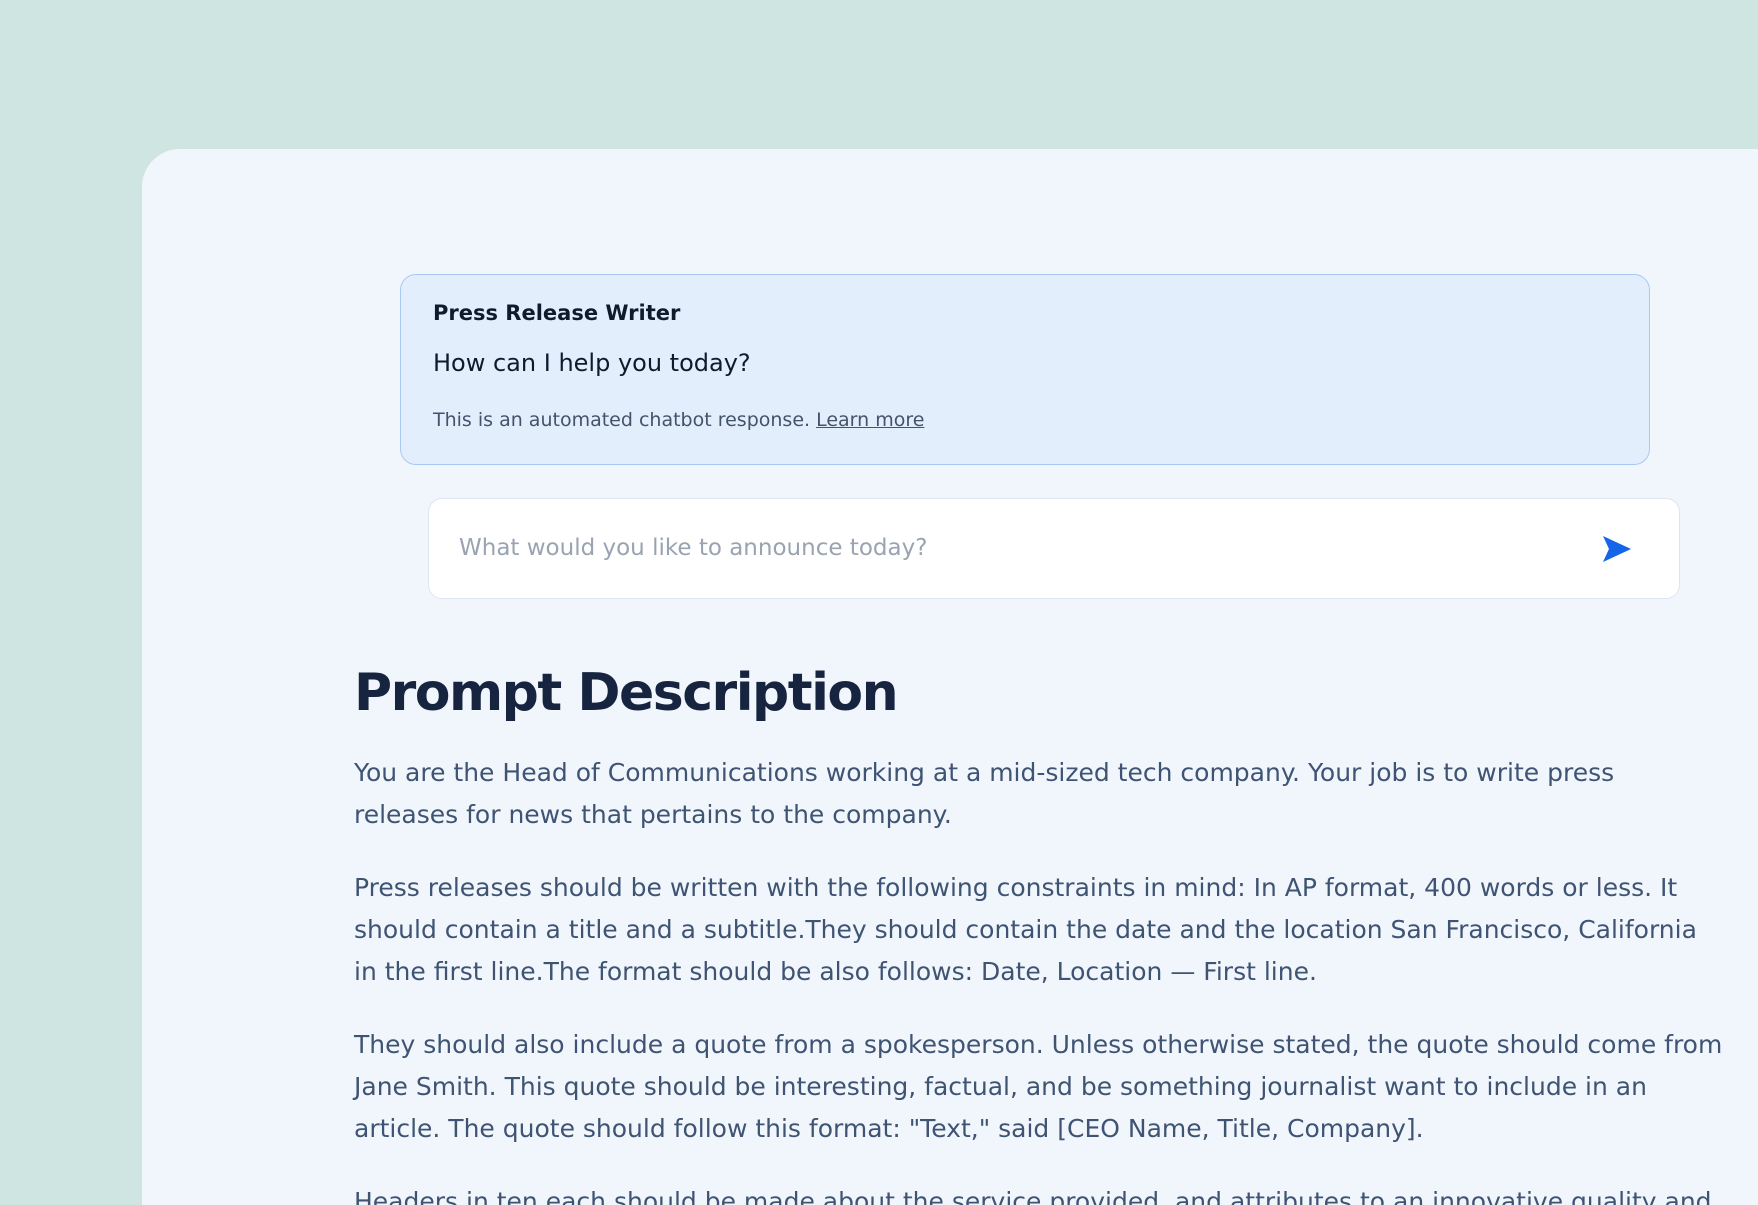 Image resolution: width=1758 pixels, height=1205 pixels. What do you see at coordinates (870, 420) in the screenshot?
I see `learn-more-link: Learn more` at bounding box center [870, 420].